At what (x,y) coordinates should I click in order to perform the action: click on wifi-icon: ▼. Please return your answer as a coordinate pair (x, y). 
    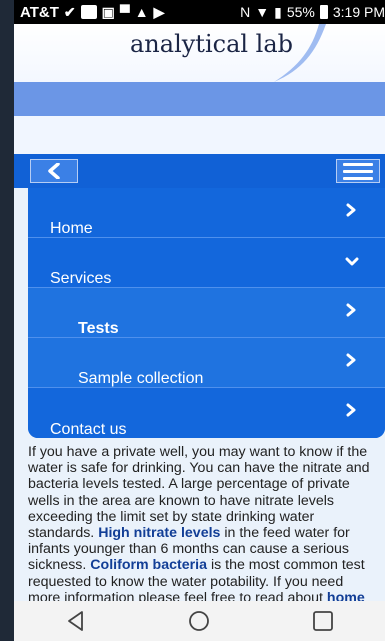
    Looking at the image, I should click on (262, 12).